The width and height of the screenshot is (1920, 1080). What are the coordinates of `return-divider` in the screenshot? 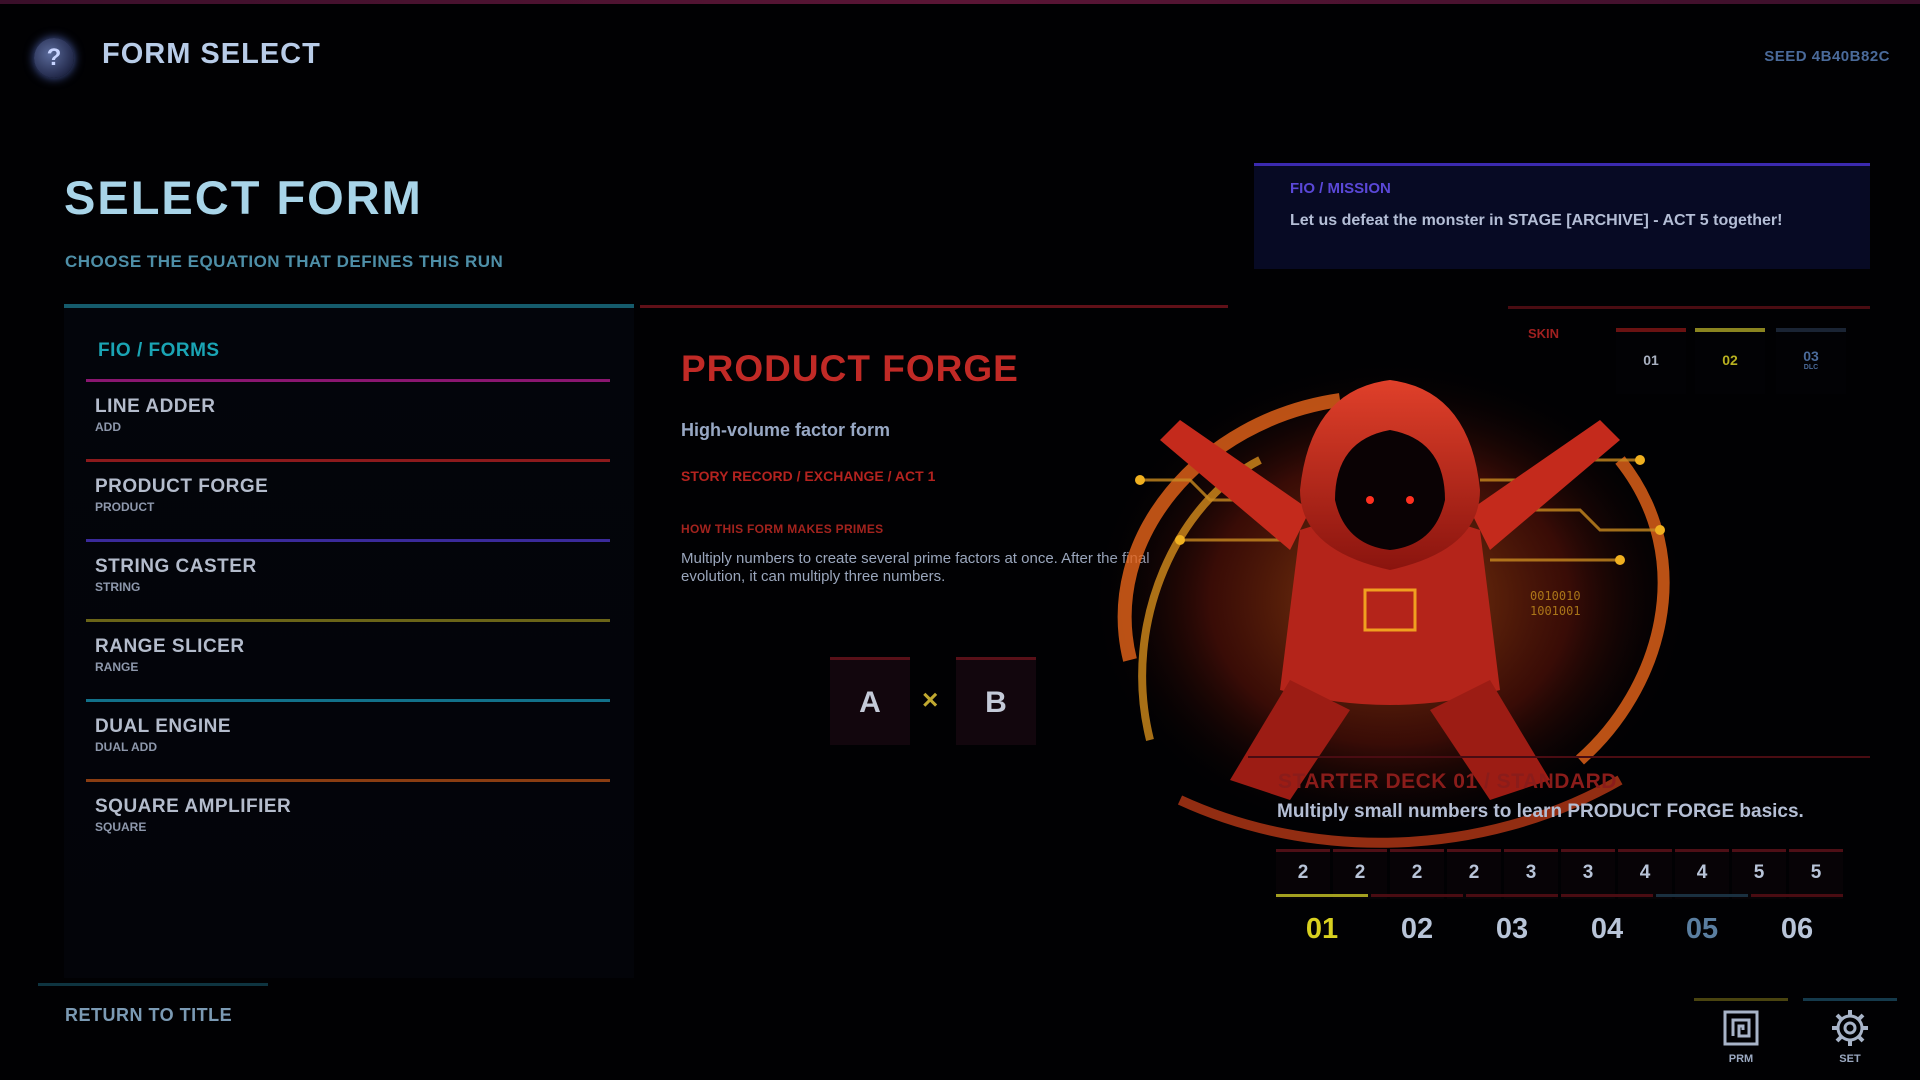 It's located at (153, 984).